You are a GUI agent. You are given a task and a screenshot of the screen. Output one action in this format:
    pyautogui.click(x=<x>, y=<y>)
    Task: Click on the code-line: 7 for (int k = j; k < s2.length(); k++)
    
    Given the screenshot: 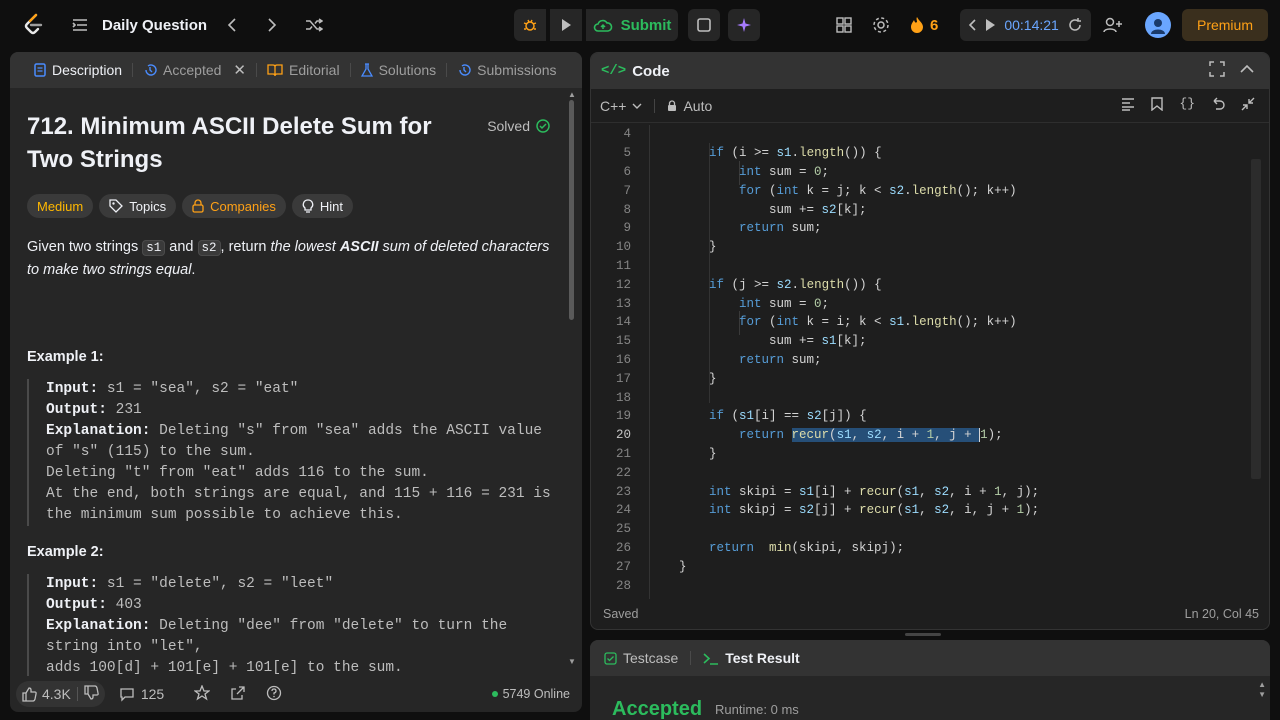 What is the action you would take?
    pyautogui.click(x=820, y=190)
    